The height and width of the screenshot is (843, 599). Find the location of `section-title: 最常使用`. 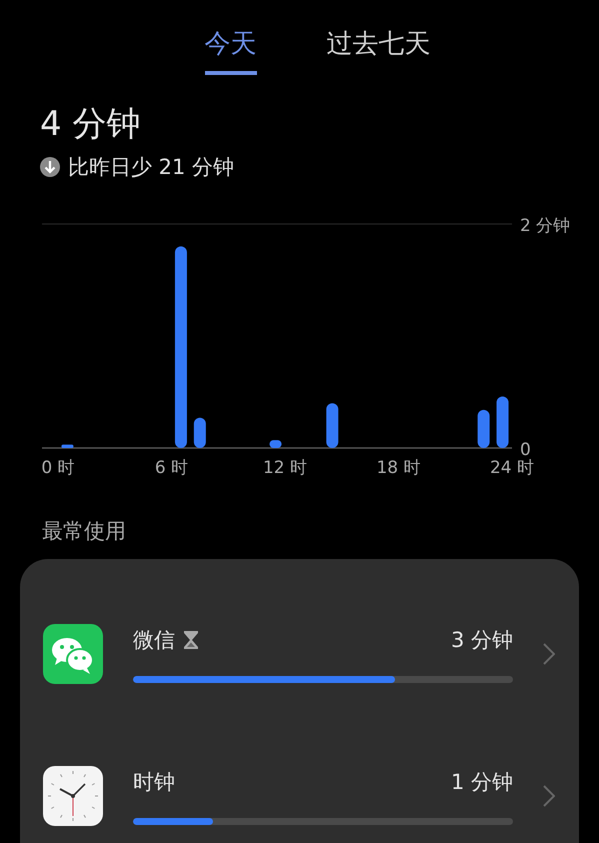

section-title: 最常使用 is located at coordinates (84, 531).